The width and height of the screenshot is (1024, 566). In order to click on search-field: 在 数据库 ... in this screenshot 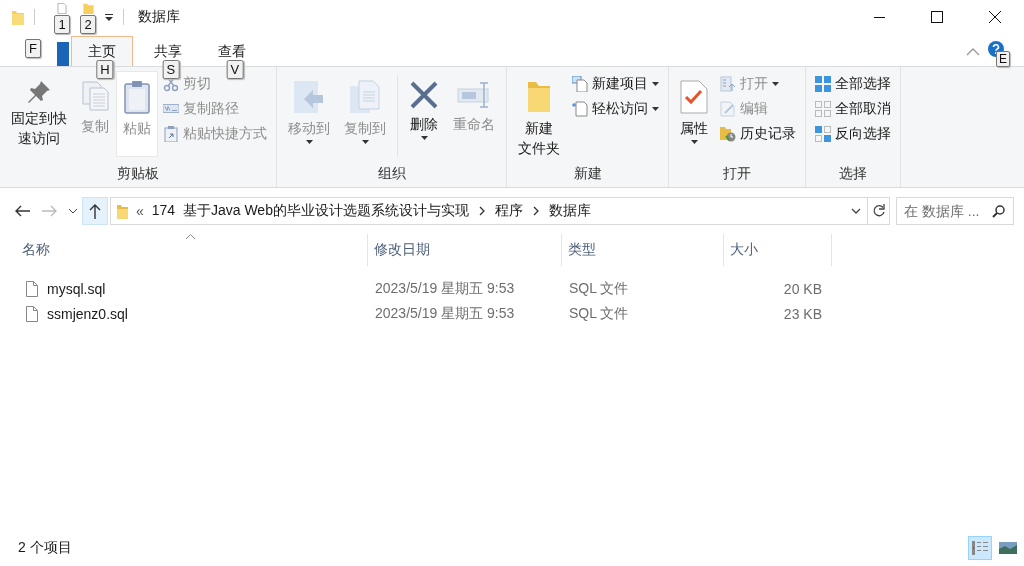, I will do `click(955, 211)`.